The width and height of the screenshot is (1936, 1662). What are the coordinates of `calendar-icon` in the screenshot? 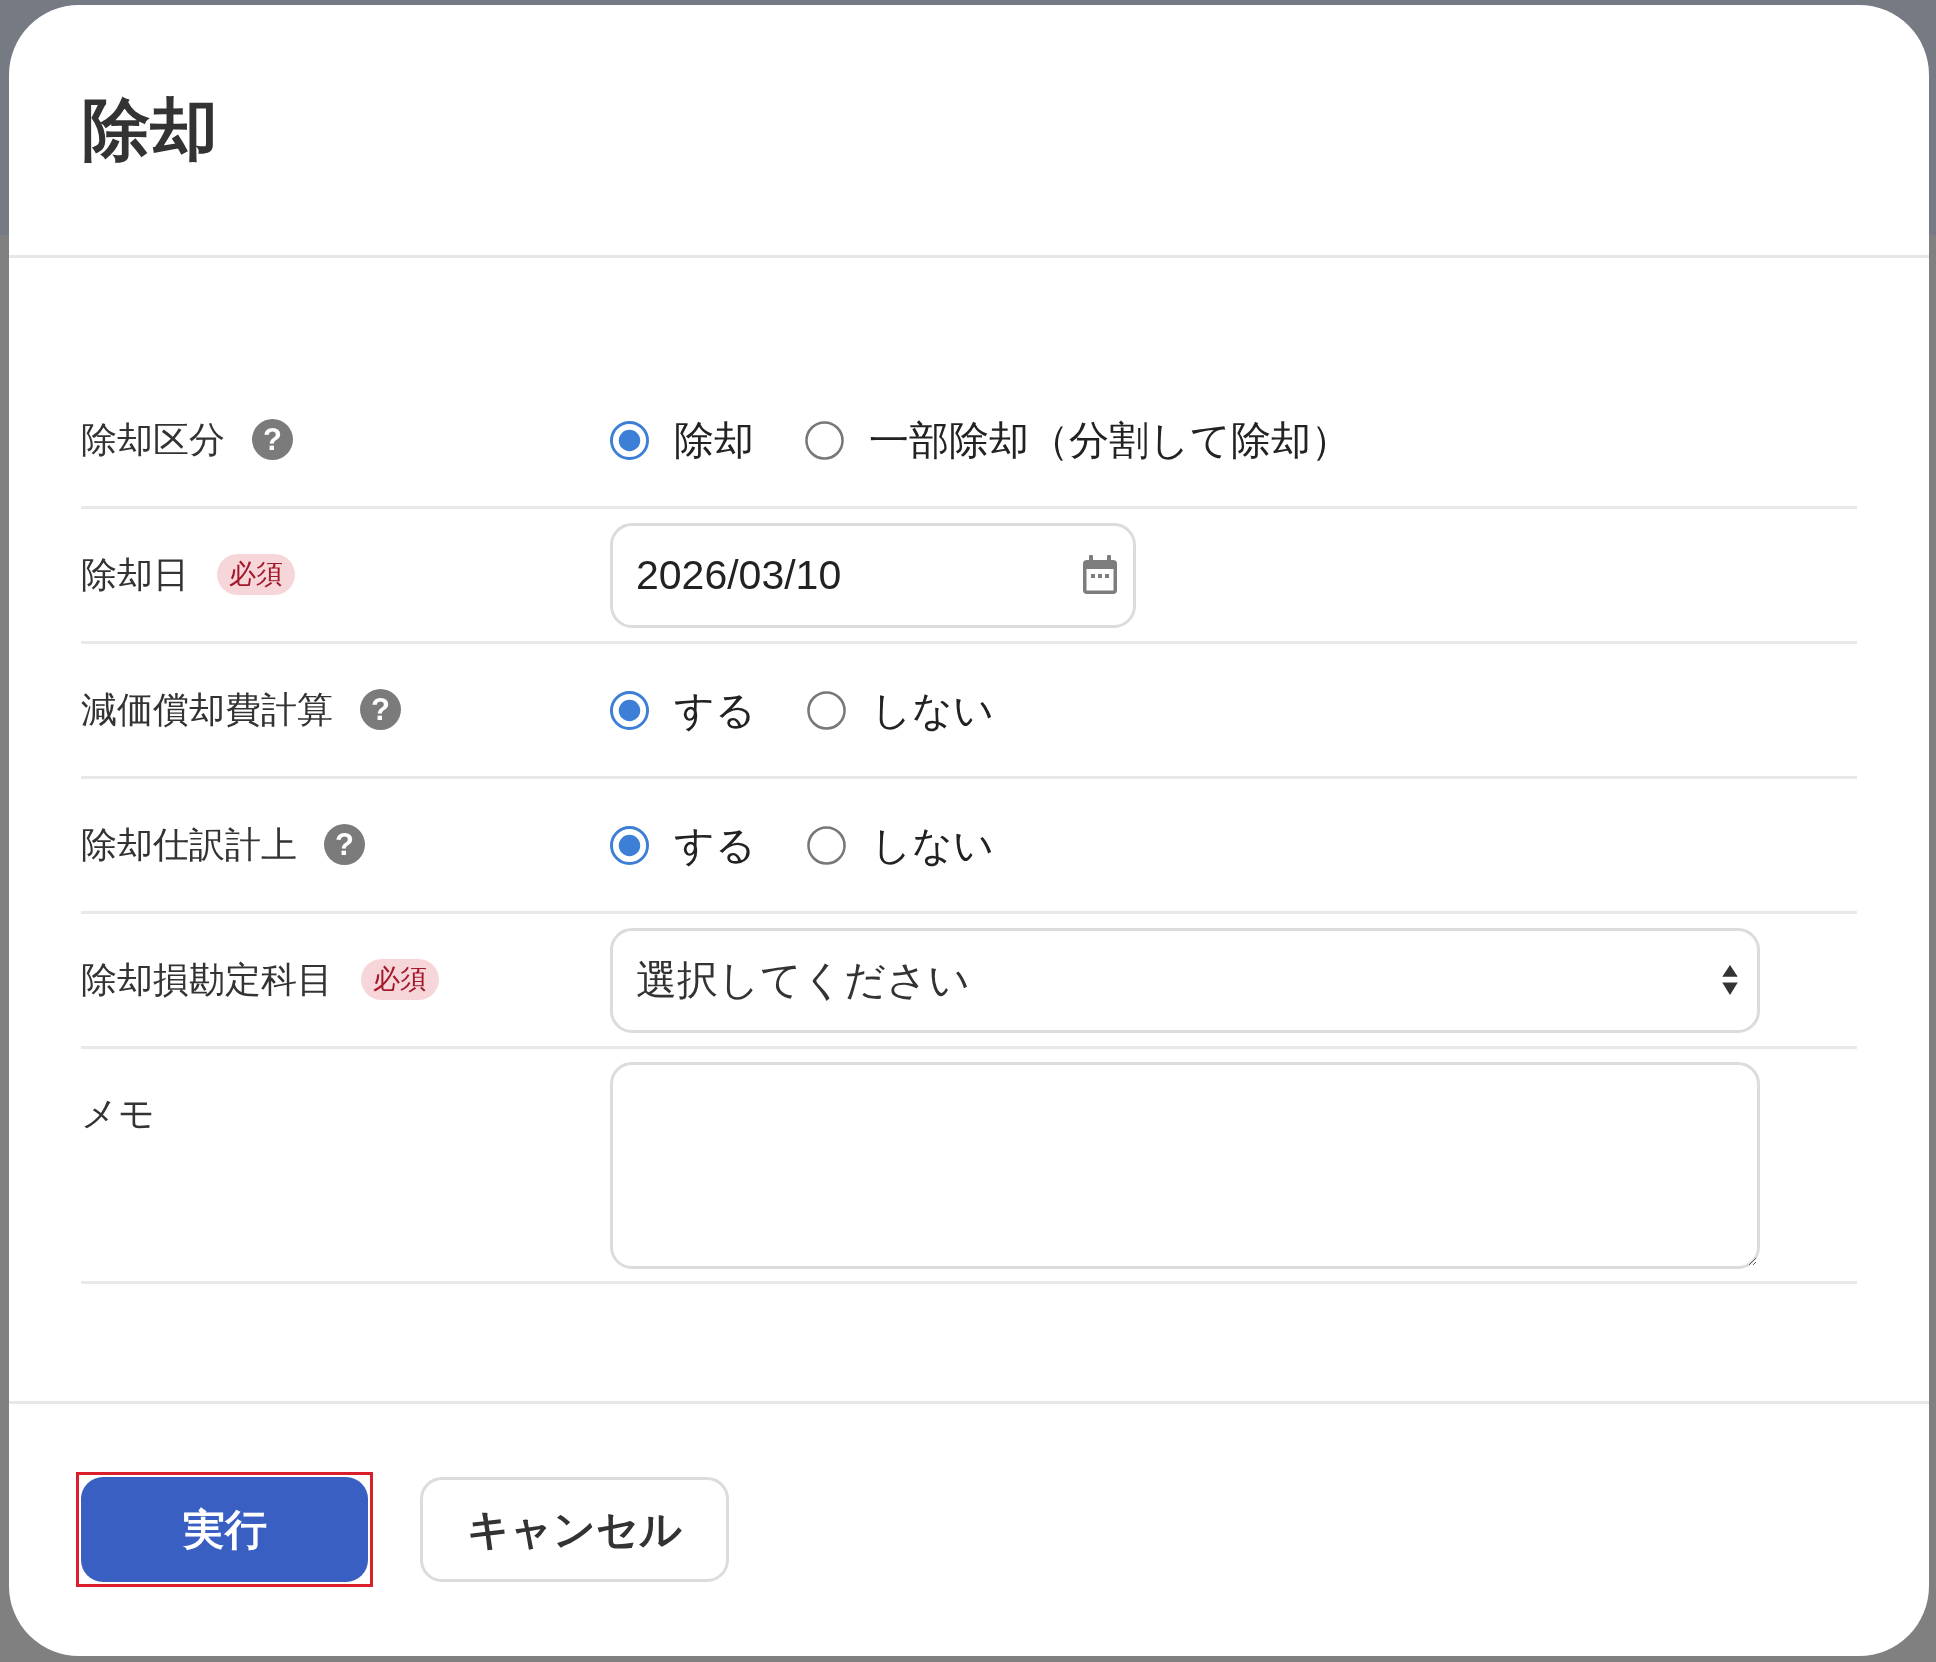 It's located at (1100, 575).